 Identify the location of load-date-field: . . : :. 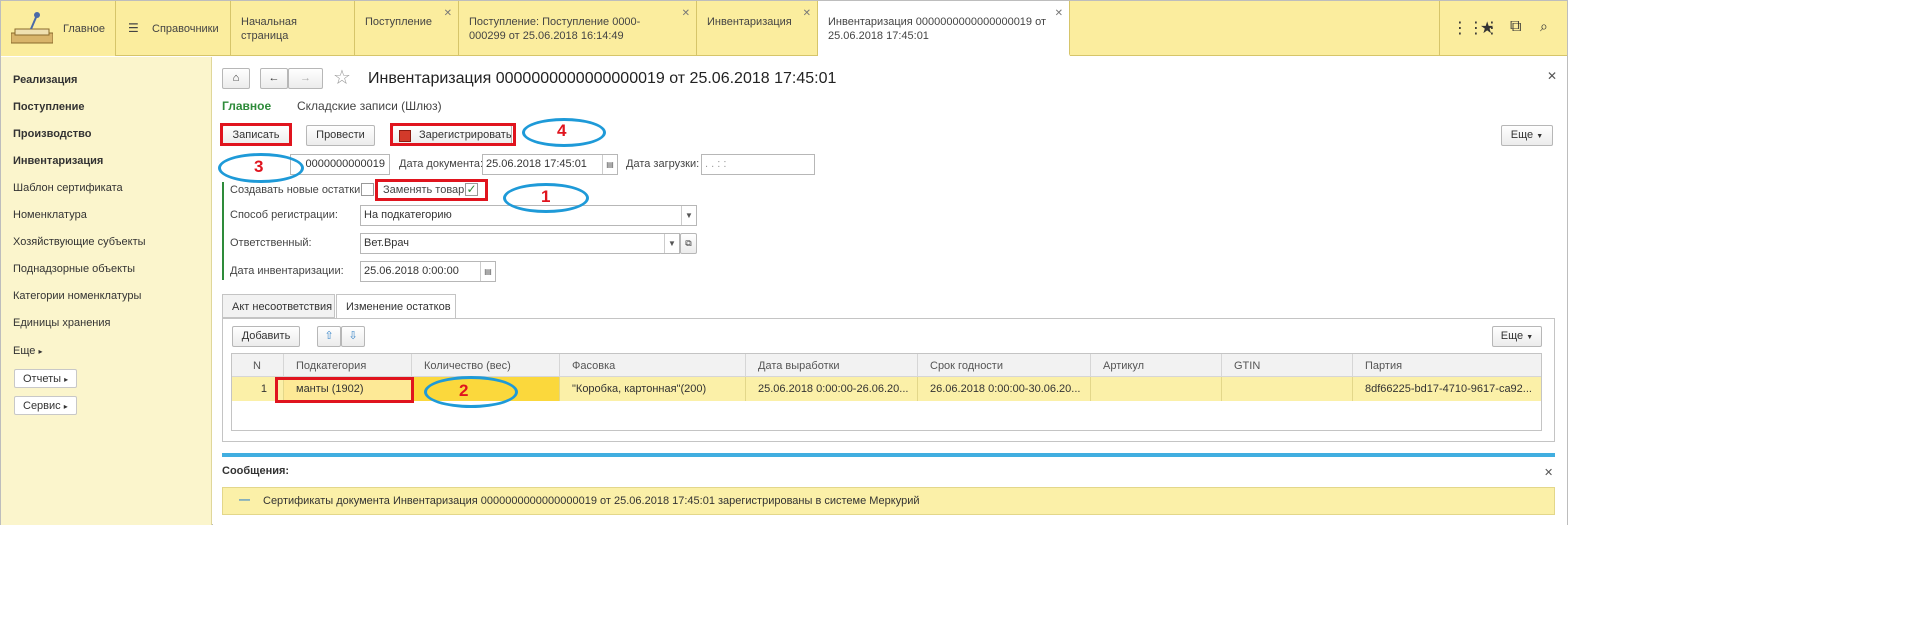
(758, 164).